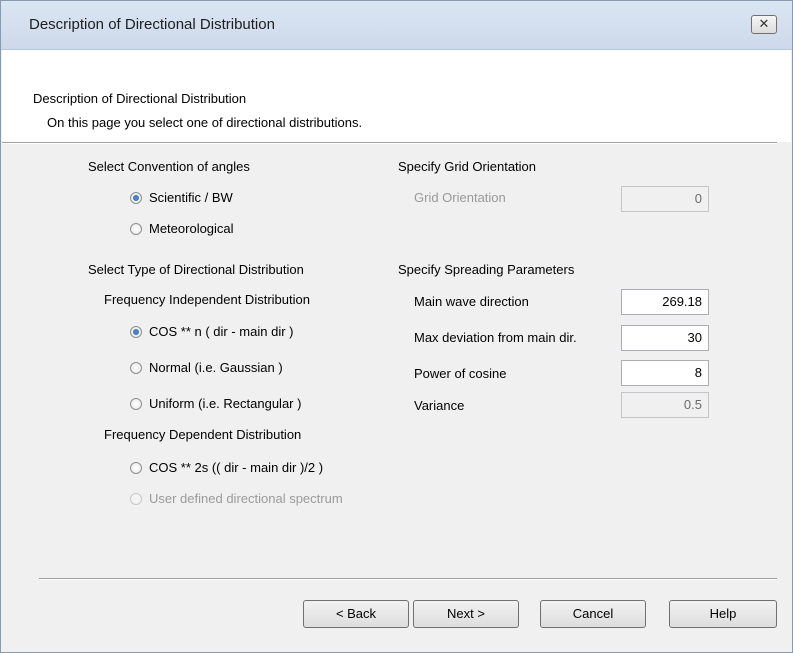 The width and height of the screenshot is (793, 653). What do you see at coordinates (408, 579) in the screenshot?
I see `footer-separator` at bounding box center [408, 579].